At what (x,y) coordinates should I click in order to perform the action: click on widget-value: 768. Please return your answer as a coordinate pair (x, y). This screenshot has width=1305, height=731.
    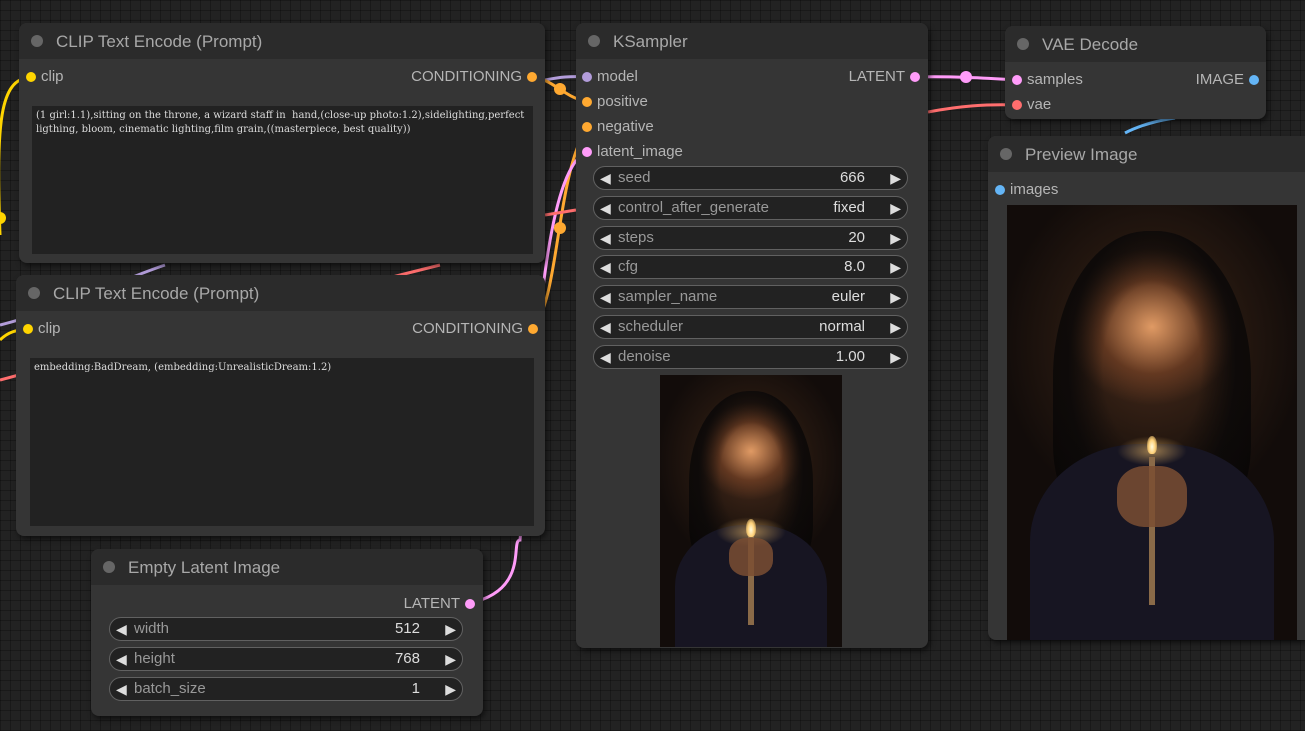
    Looking at the image, I should click on (407, 659).